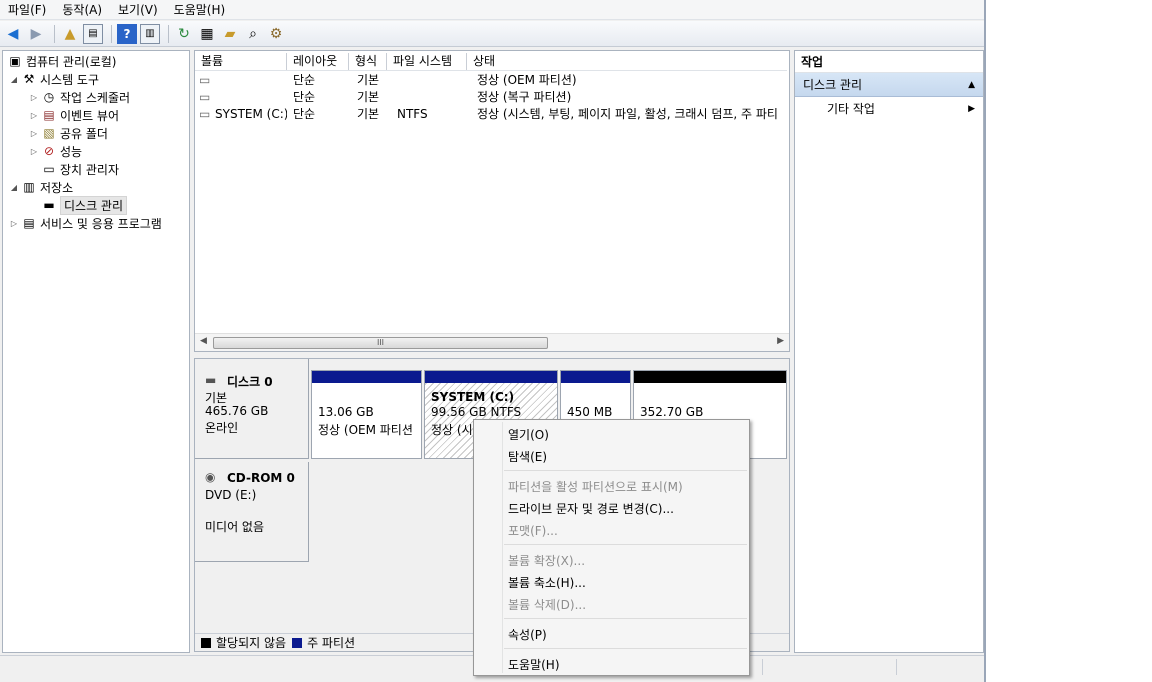  What do you see at coordinates (29, 187) in the screenshot?
I see `storage-icon: ▥` at bounding box center [29, 187].